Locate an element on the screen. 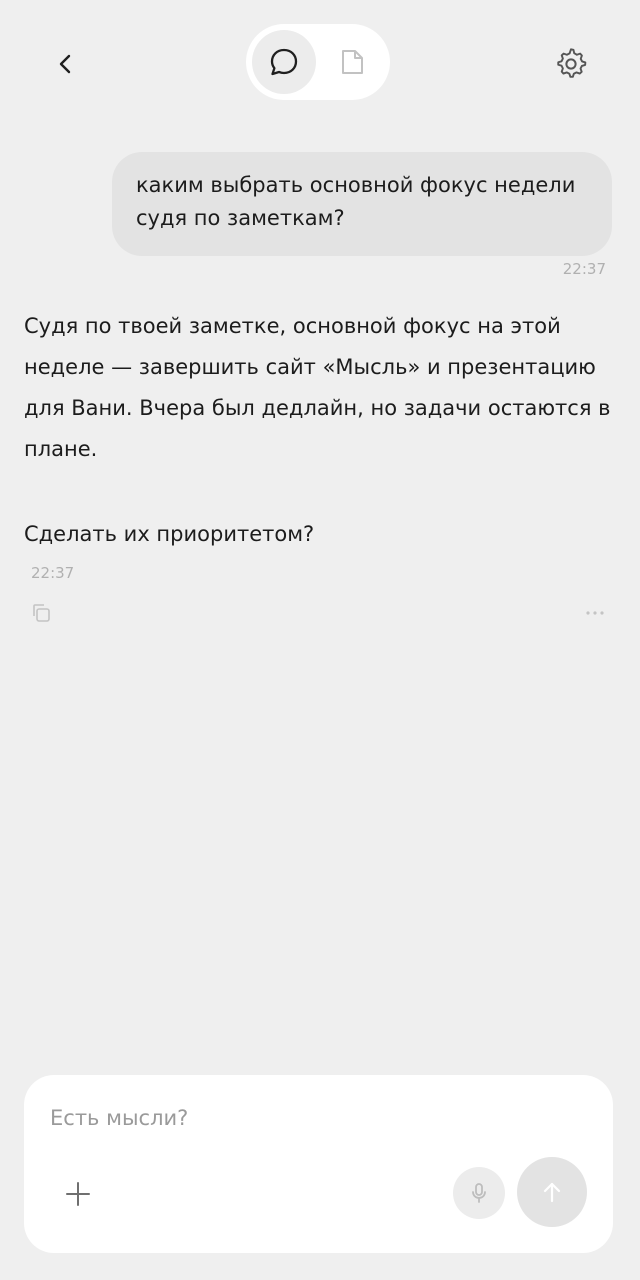 This screenshot has height=1280, width=640. chevron-left-icon is located at coordinates (65, 64).